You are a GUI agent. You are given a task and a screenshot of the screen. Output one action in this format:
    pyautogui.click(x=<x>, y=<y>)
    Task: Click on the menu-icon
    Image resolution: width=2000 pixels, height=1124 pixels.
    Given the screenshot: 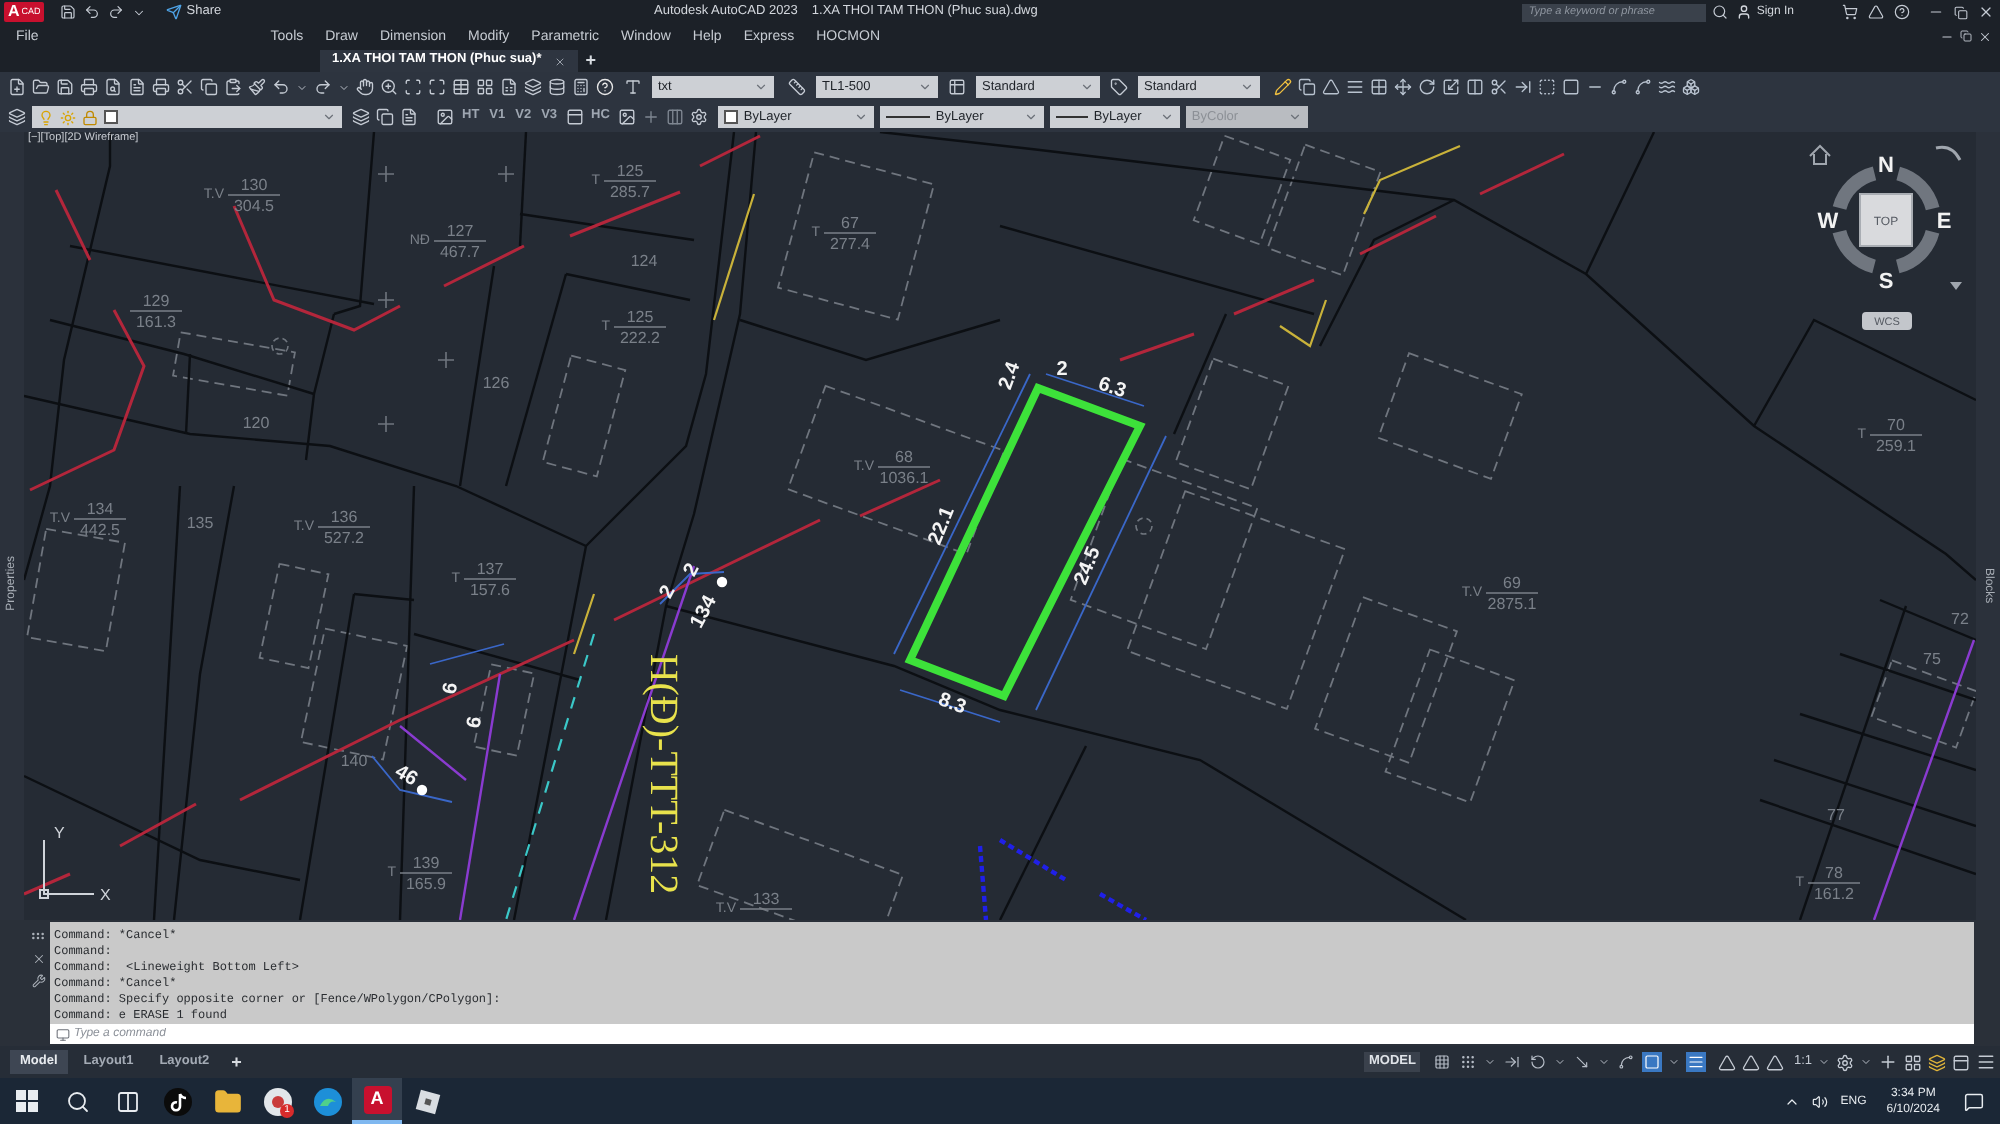 What is the action you would take?
    pyautogui.click(x=1986, y=1062)
    